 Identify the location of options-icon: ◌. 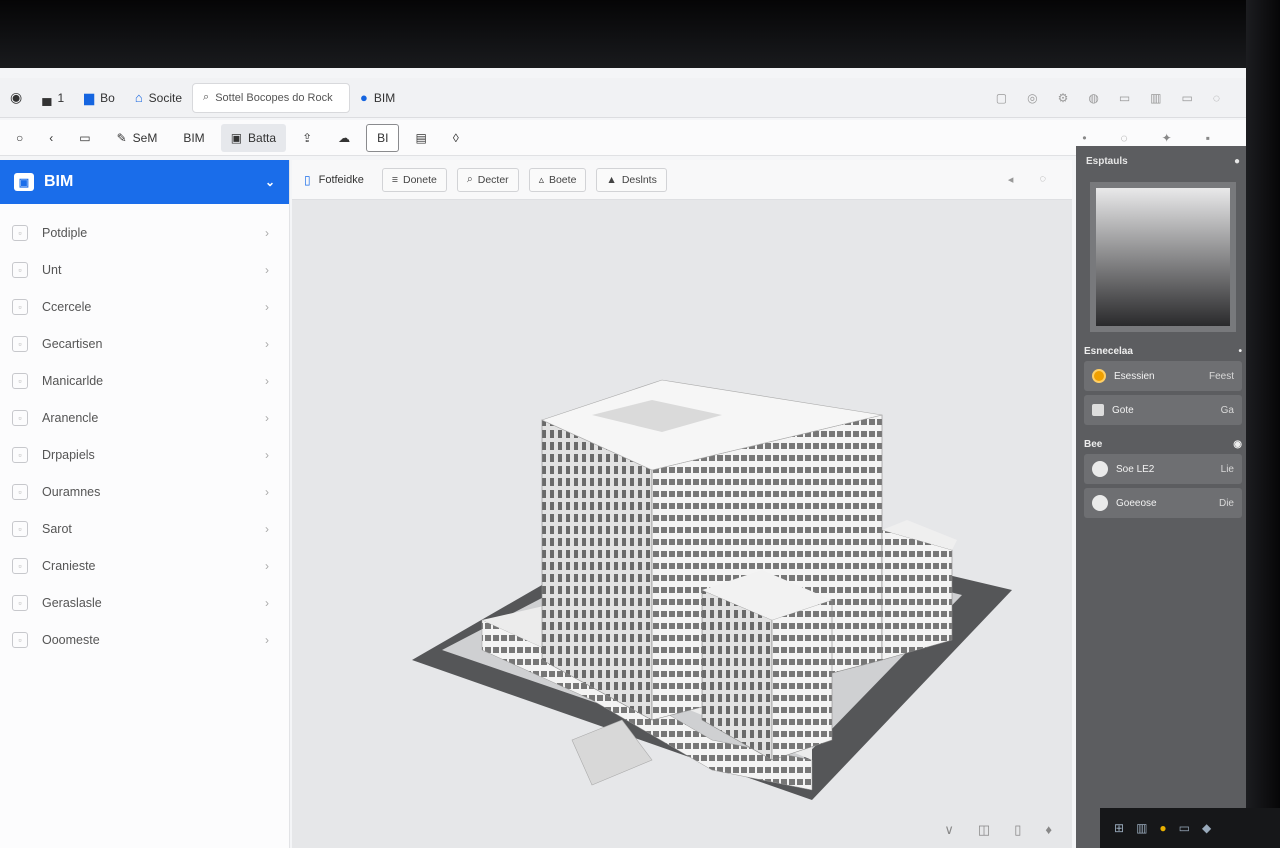
(1042, 179).